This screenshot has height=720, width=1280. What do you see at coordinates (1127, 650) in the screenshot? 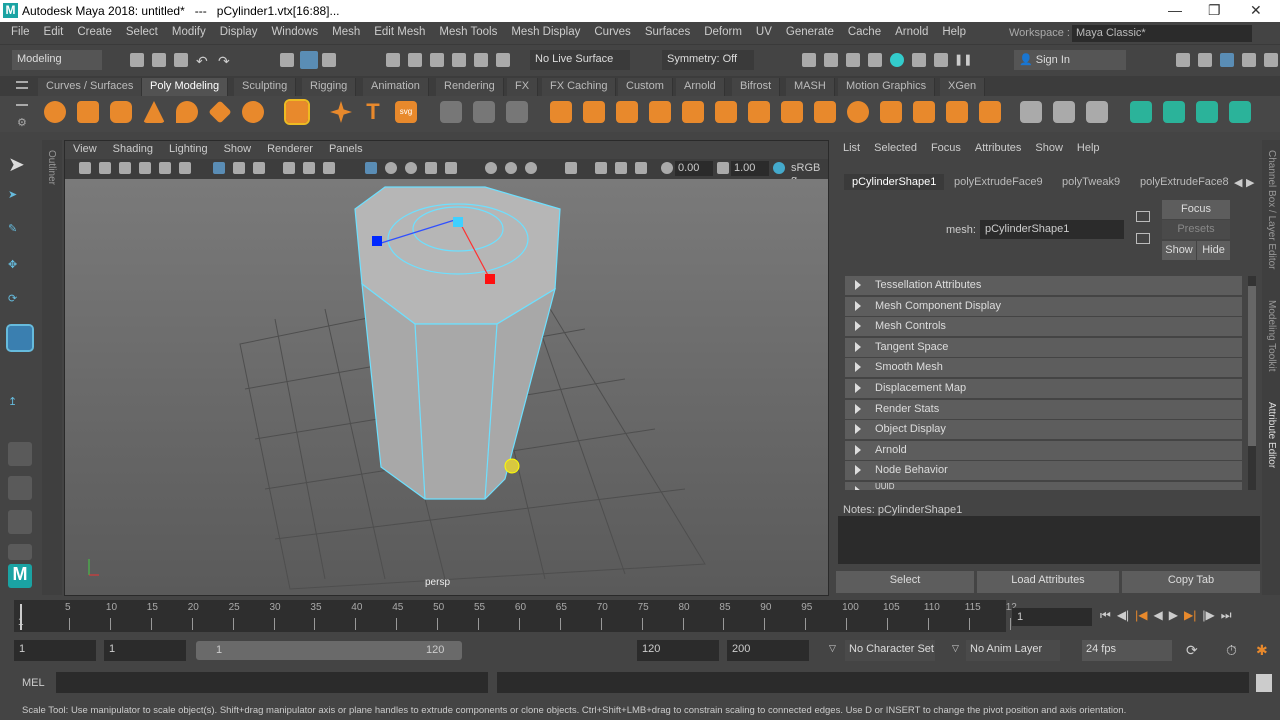
I see `fps-dropdown: 24 fps` at bounding box center [1127, 650].